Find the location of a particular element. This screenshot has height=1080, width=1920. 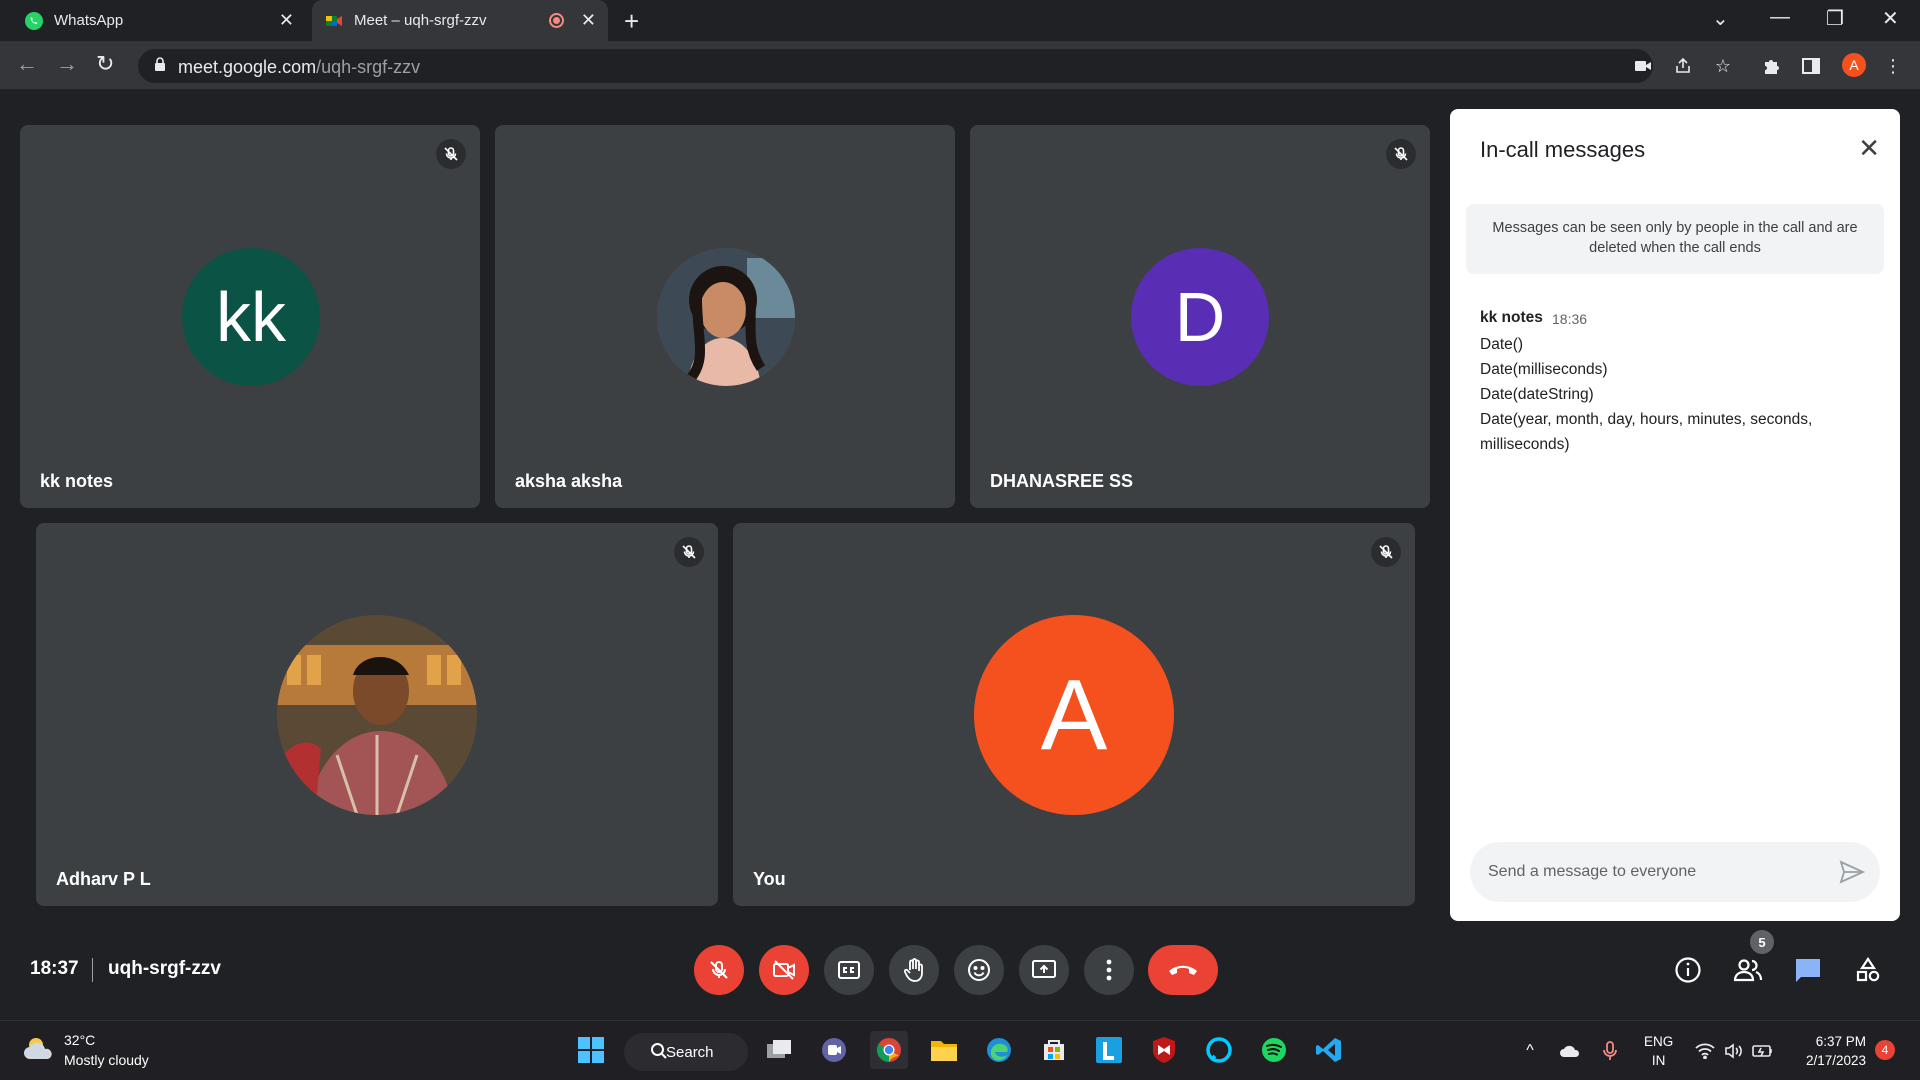

l-app-button is located at coordinates (1109, 1050).